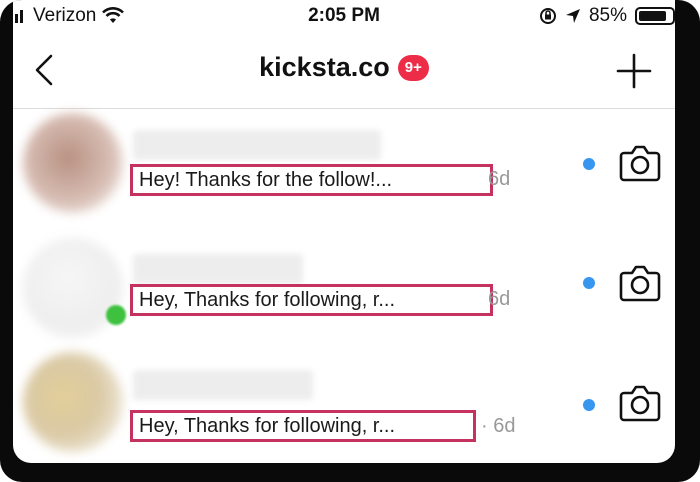 Image resolution: width=700 pixels, height=482 pixels. Describe the element at coordinates (413, 67) in the screenshot. I see `notification-badge: 9+` at that location.